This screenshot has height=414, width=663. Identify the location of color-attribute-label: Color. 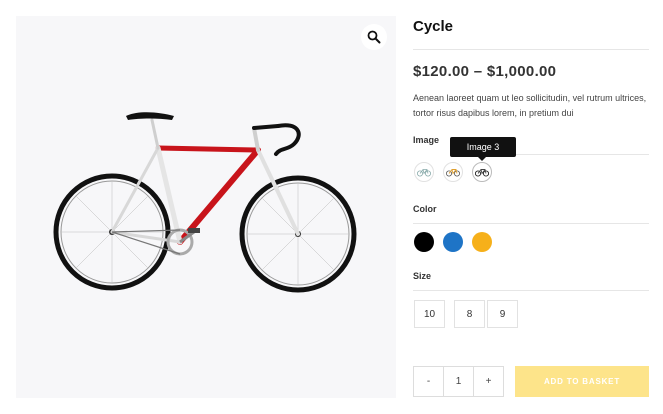
(425, 209).